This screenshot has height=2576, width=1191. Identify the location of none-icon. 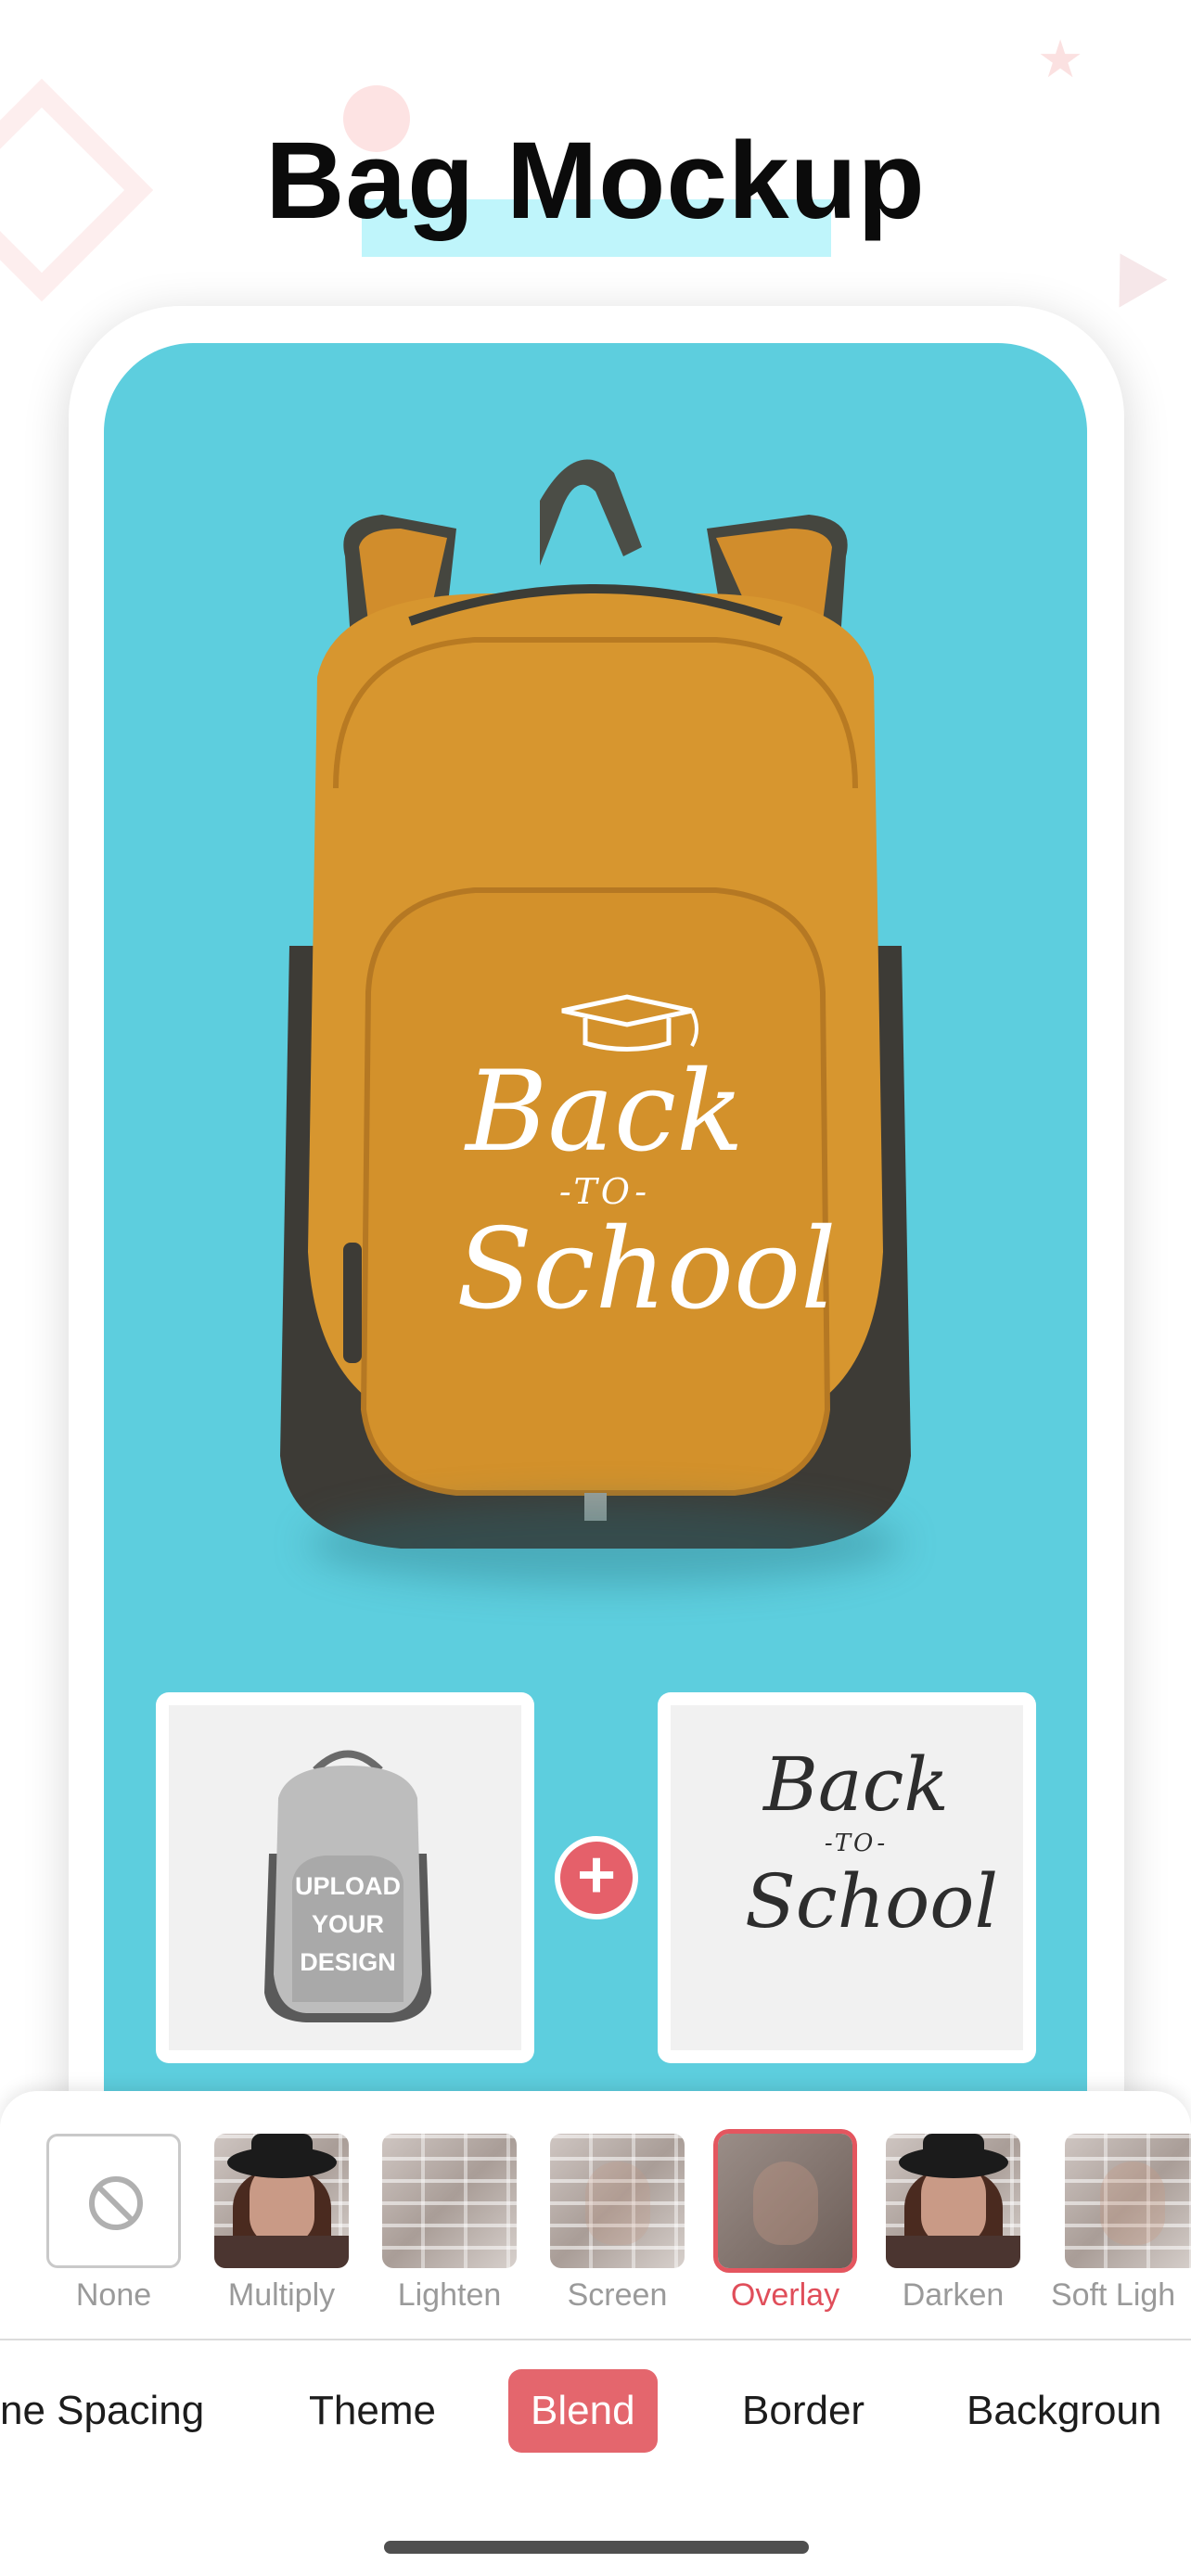
(116, 2203).